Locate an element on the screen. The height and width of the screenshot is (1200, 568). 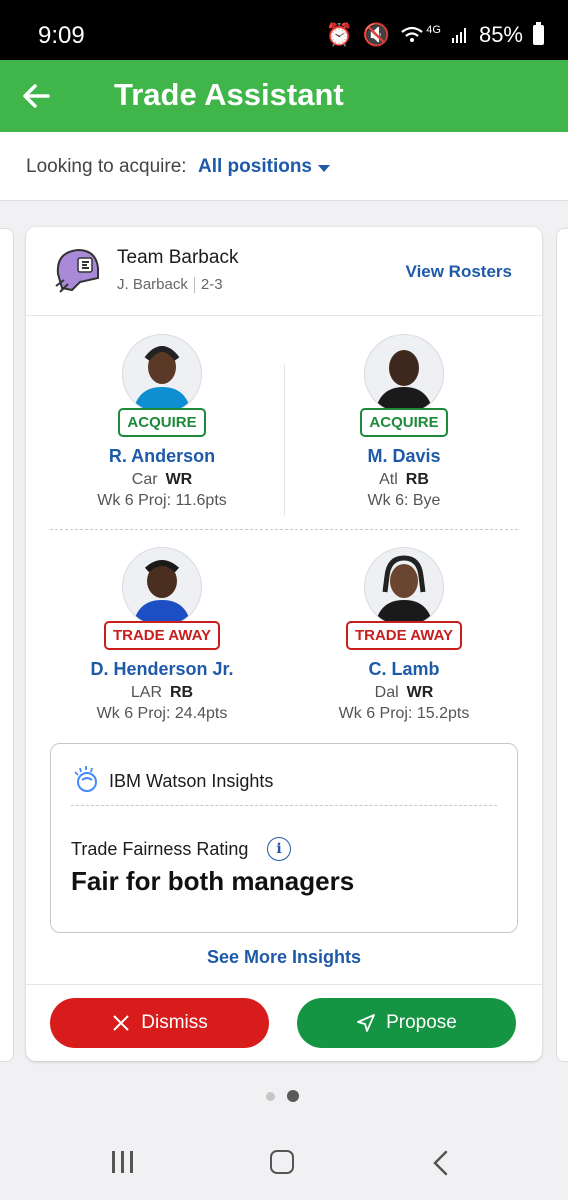
pager-dots is located at coordinates (282, 1096).